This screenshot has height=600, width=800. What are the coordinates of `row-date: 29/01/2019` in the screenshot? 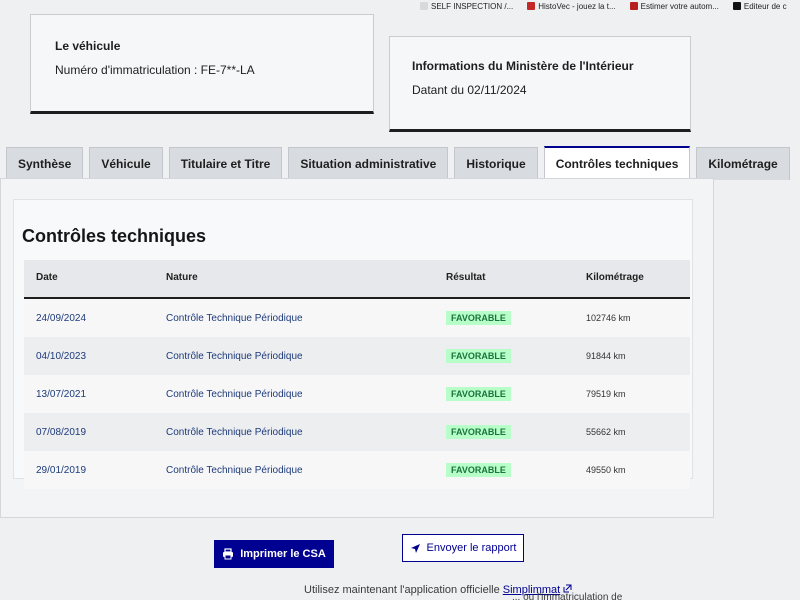 It's located at (61, 470).